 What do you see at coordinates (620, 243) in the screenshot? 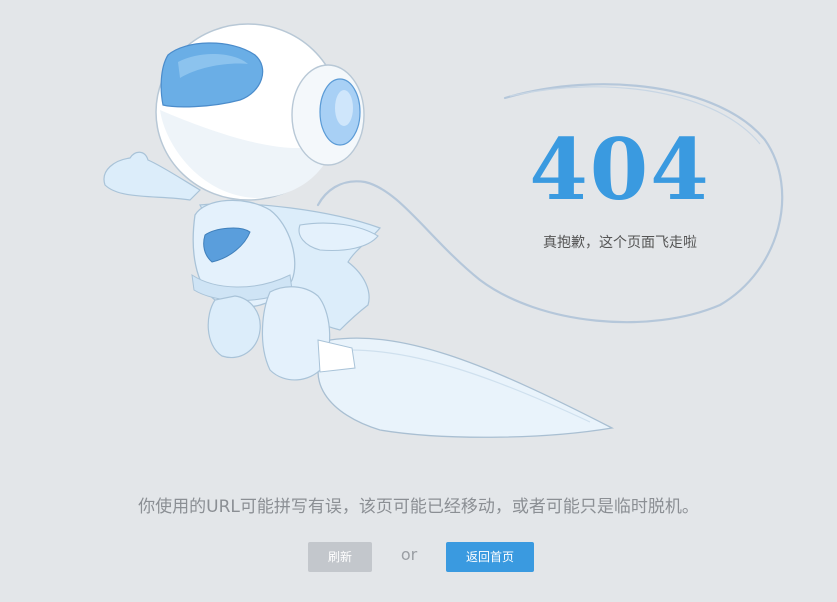
I see `error-subtitle: 真抱歉，这个页面飞走啦` at bounding box center [620, 243].